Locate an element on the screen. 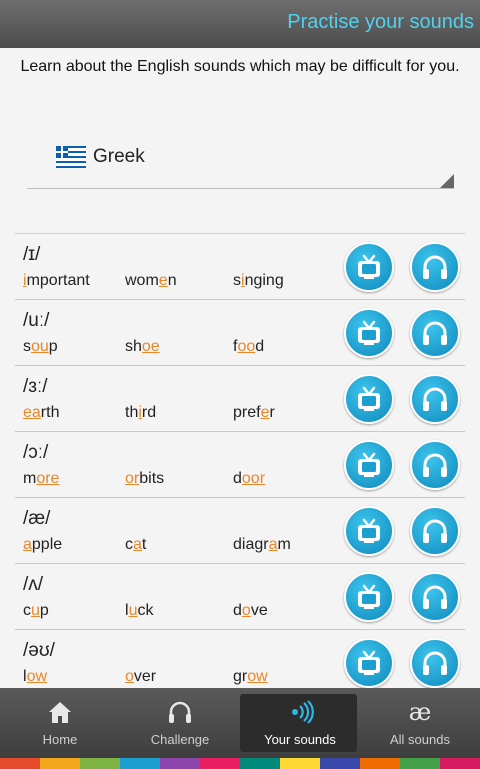  example-word: earth is located at coordinates (41, 412).